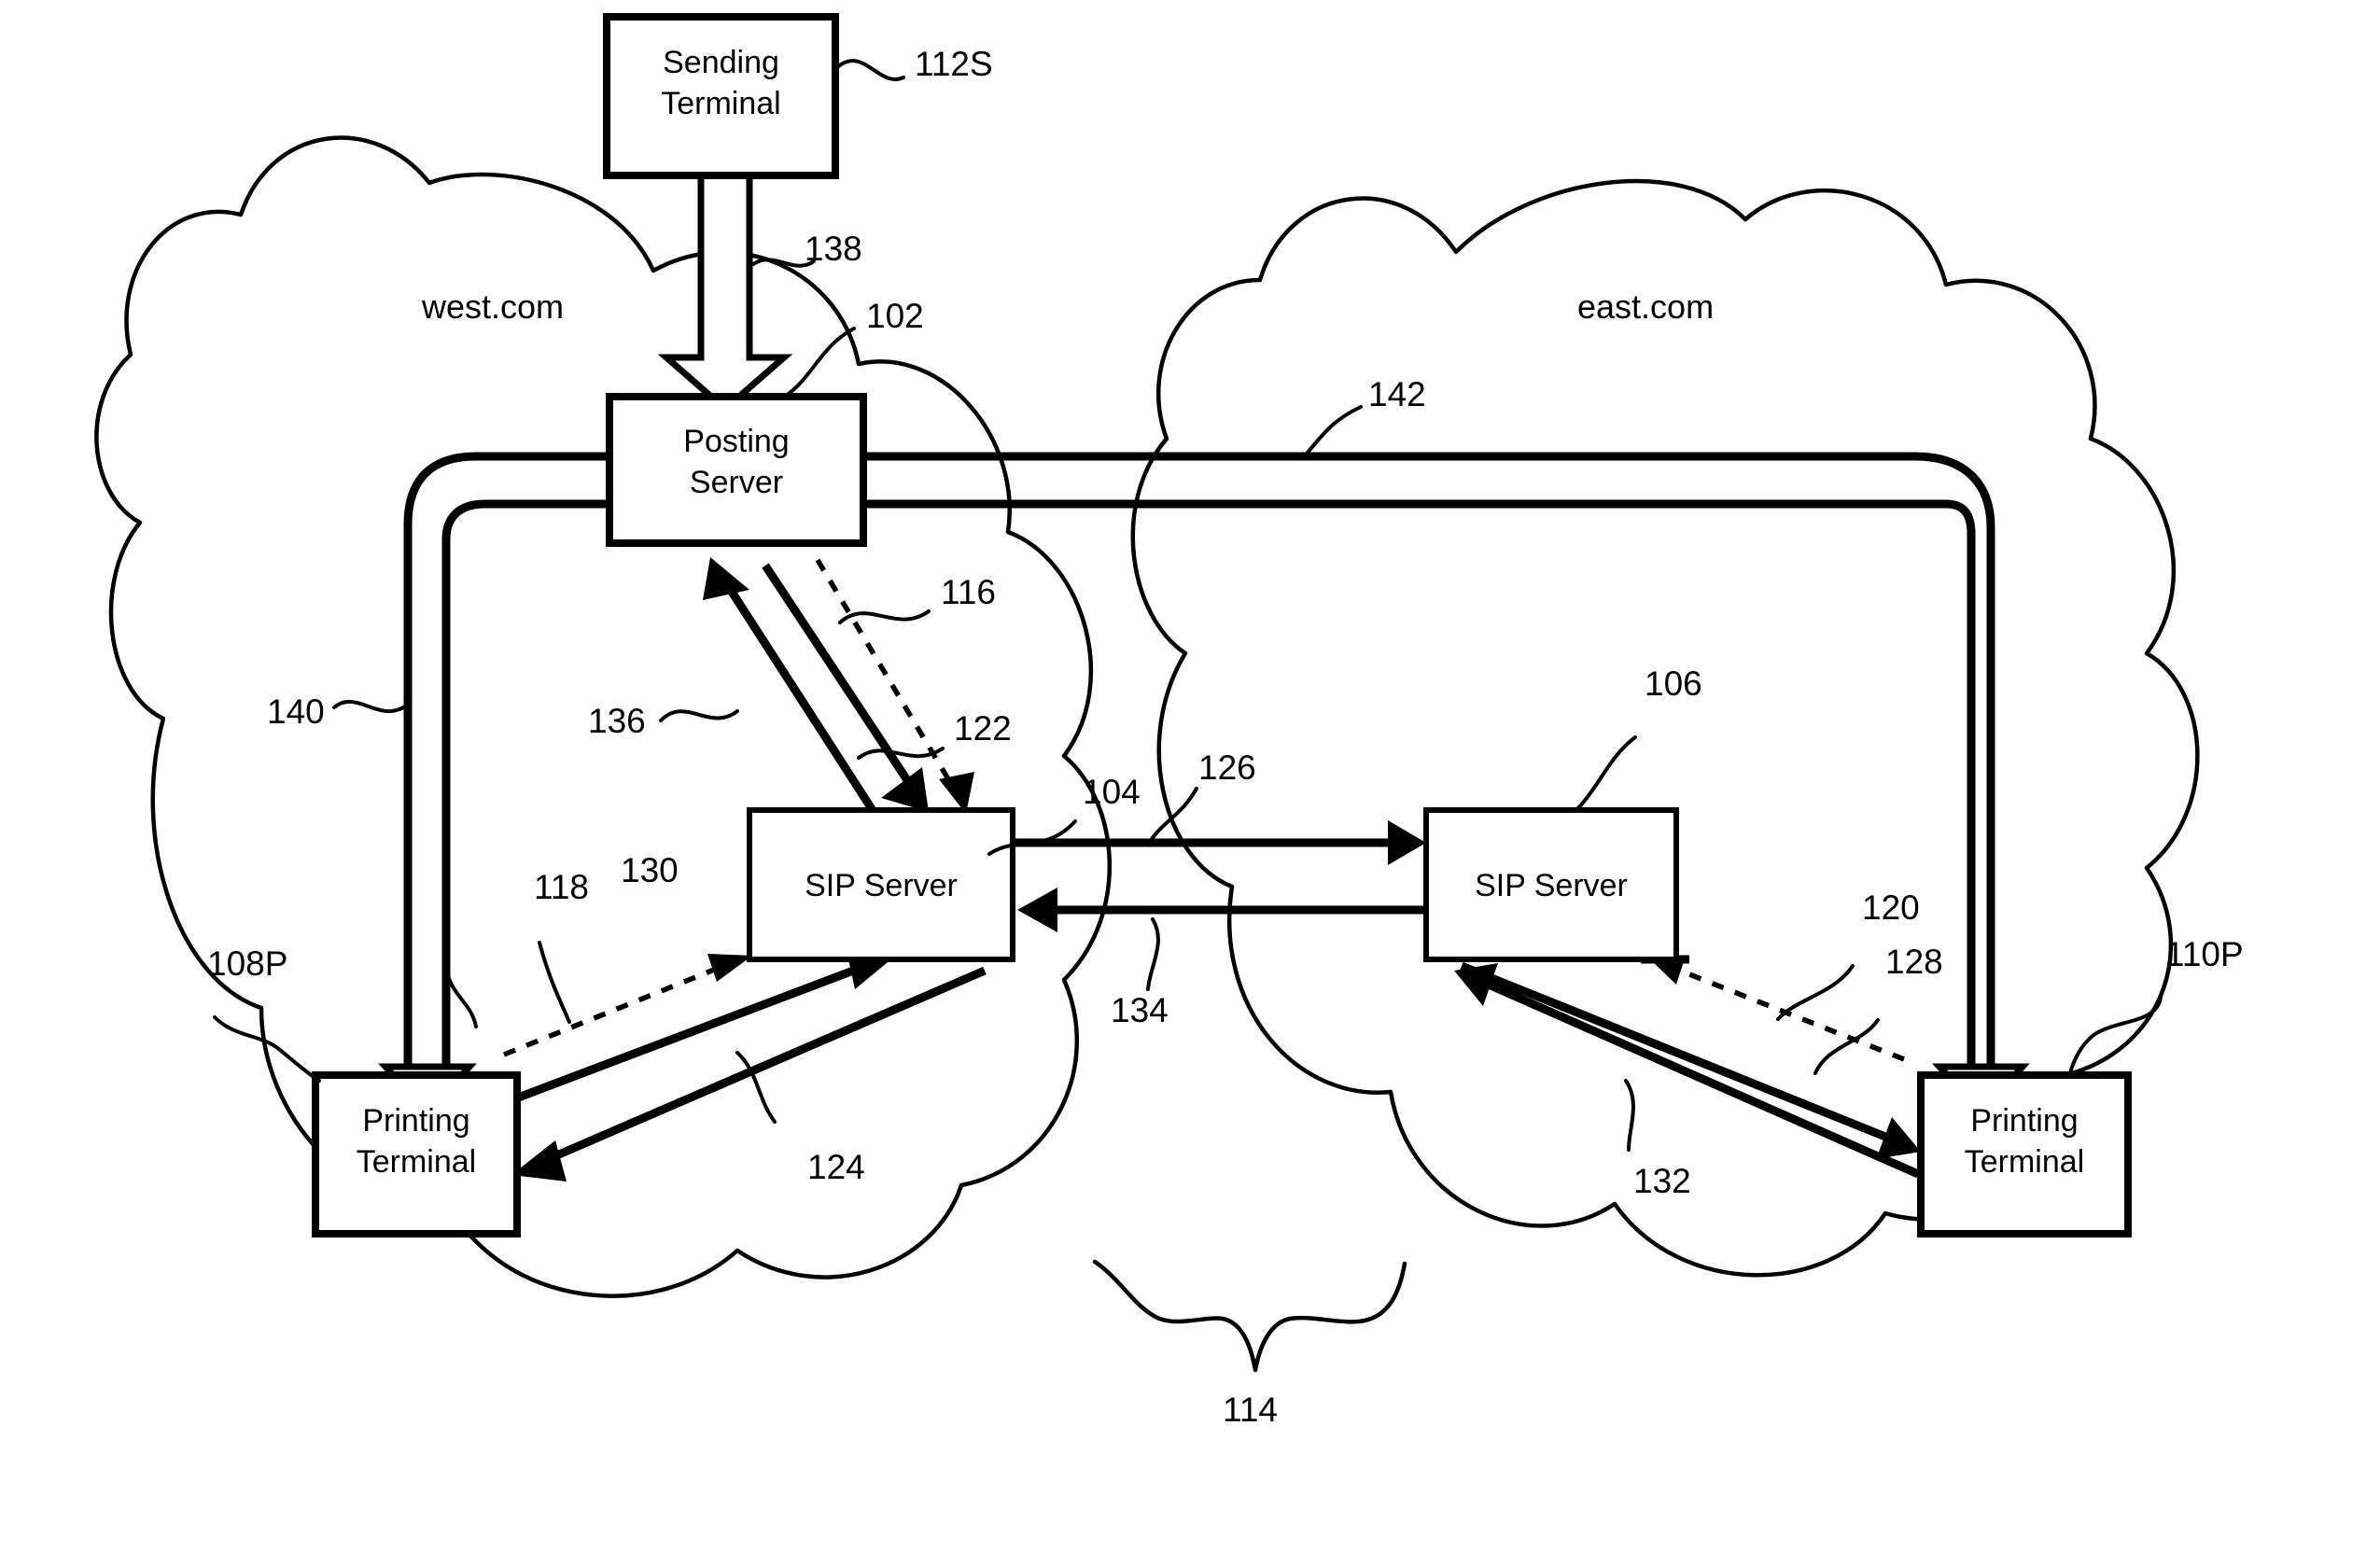  Describe the element at coordinates (881, 884) in the screenshot. I see `sip-server-west-box` at that location.